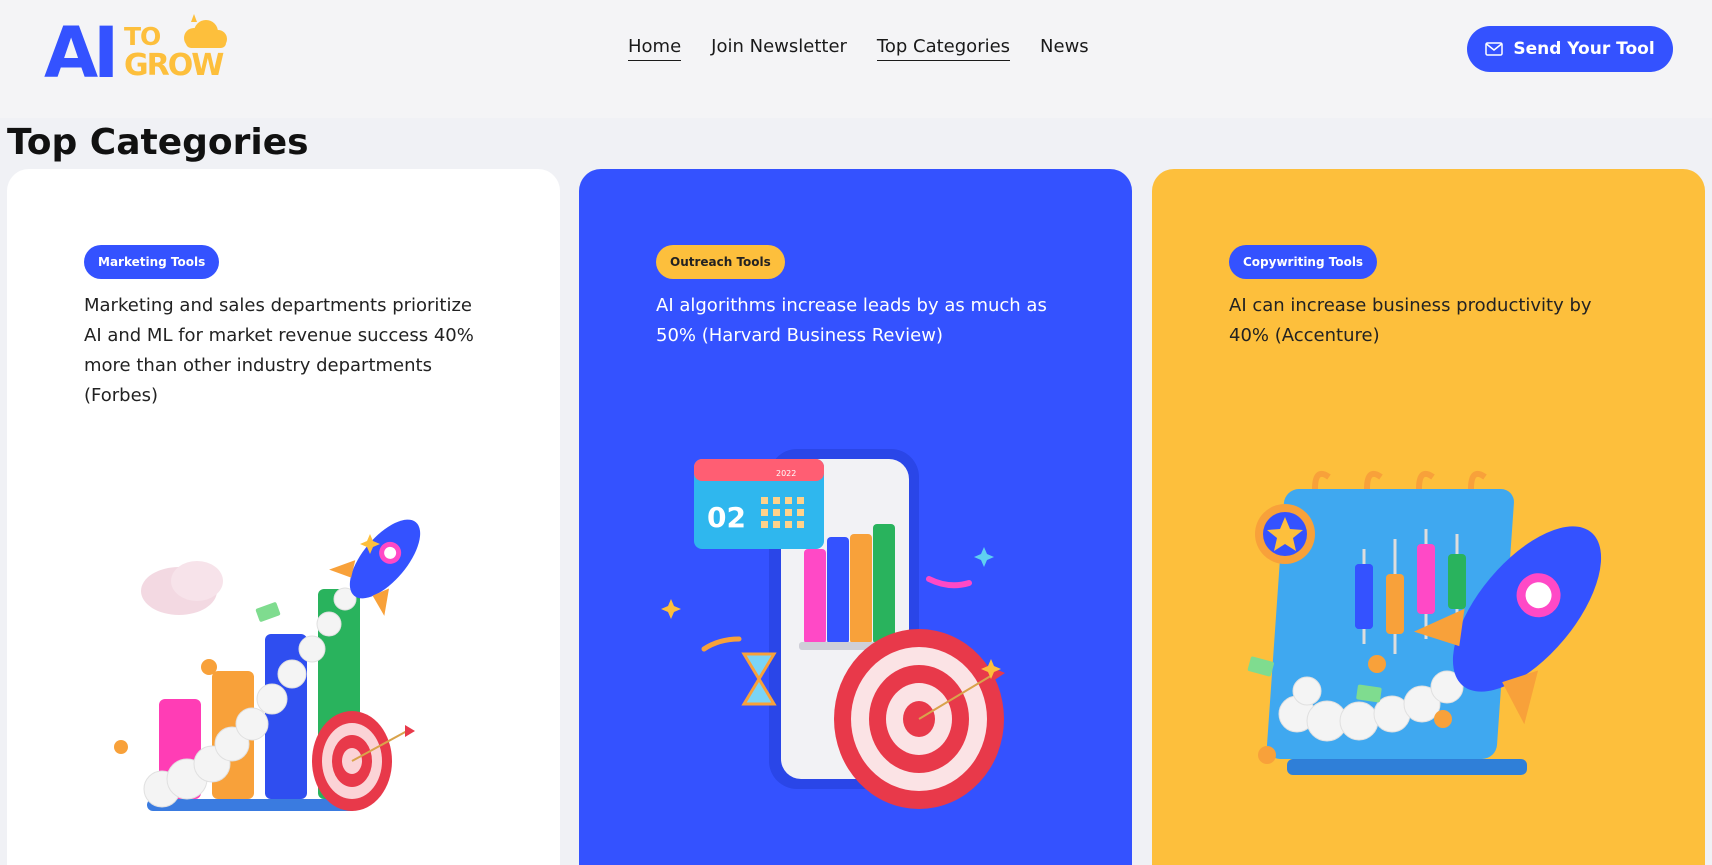 Image resolution: width=1712 pixels, height=865 pixels. Describe the element at coordinates (174, 65) in the screenshot. I see `logo-grow-text: GROW` at that location.